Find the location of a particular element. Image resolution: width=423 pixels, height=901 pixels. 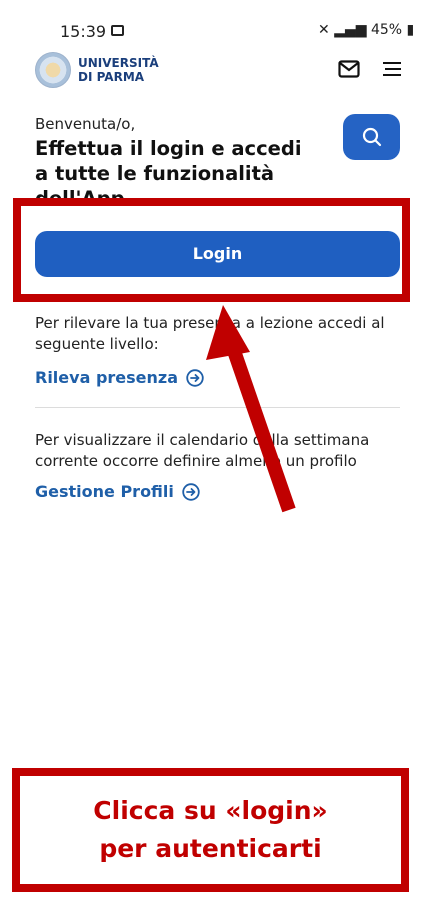

instruction-line-1: Clicca su «login» is located at coordinates (210, 810).